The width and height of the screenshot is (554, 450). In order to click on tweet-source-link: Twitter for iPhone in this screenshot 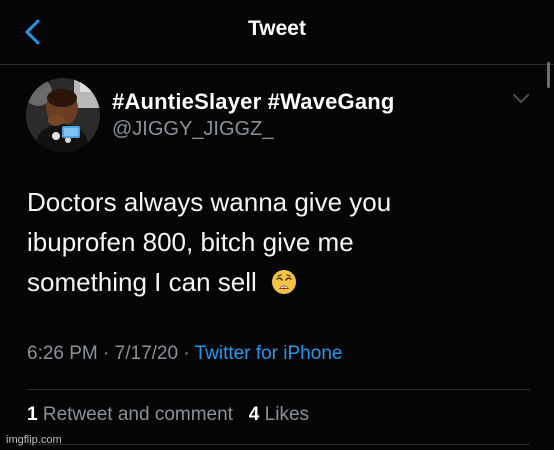, I will do `click(269, 353)`.